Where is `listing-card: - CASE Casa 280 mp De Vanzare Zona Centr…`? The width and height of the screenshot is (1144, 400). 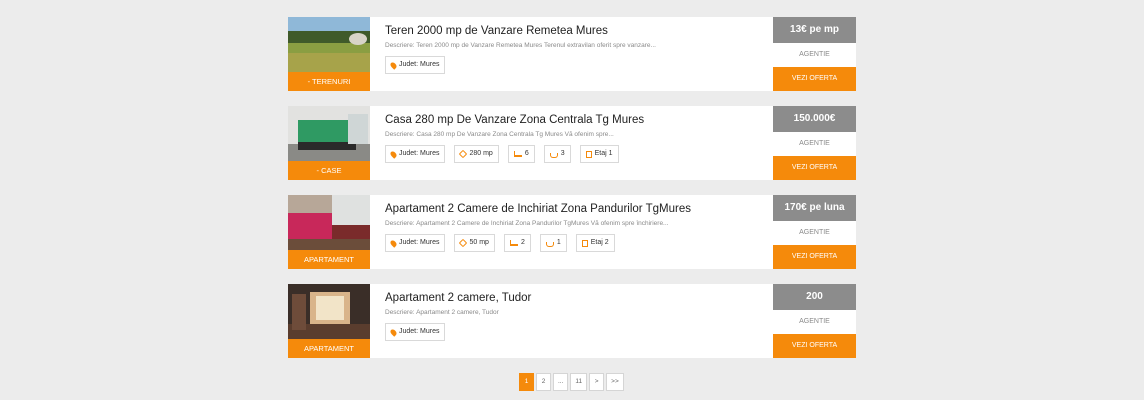
listing-card: - CASE Casa 280 mp De Vanzare Zona Centr… is located at coordinates (572, 143).